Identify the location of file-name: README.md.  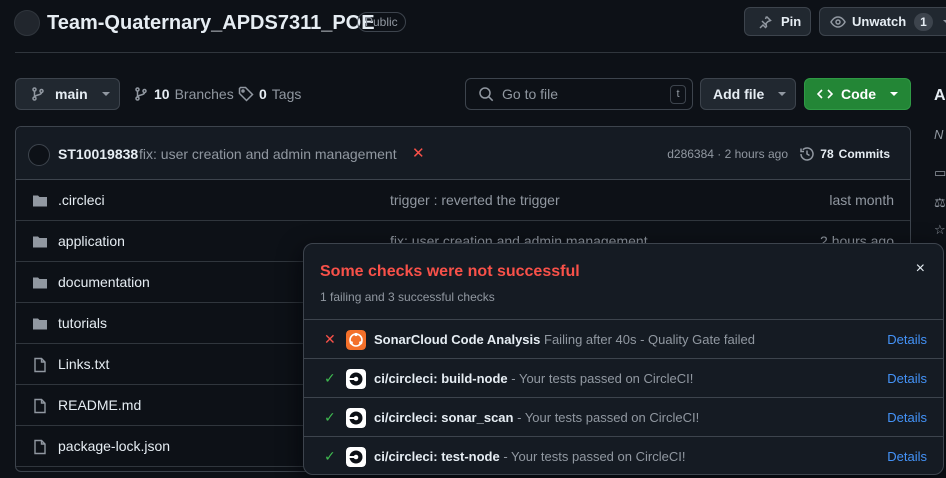
(99, 405).